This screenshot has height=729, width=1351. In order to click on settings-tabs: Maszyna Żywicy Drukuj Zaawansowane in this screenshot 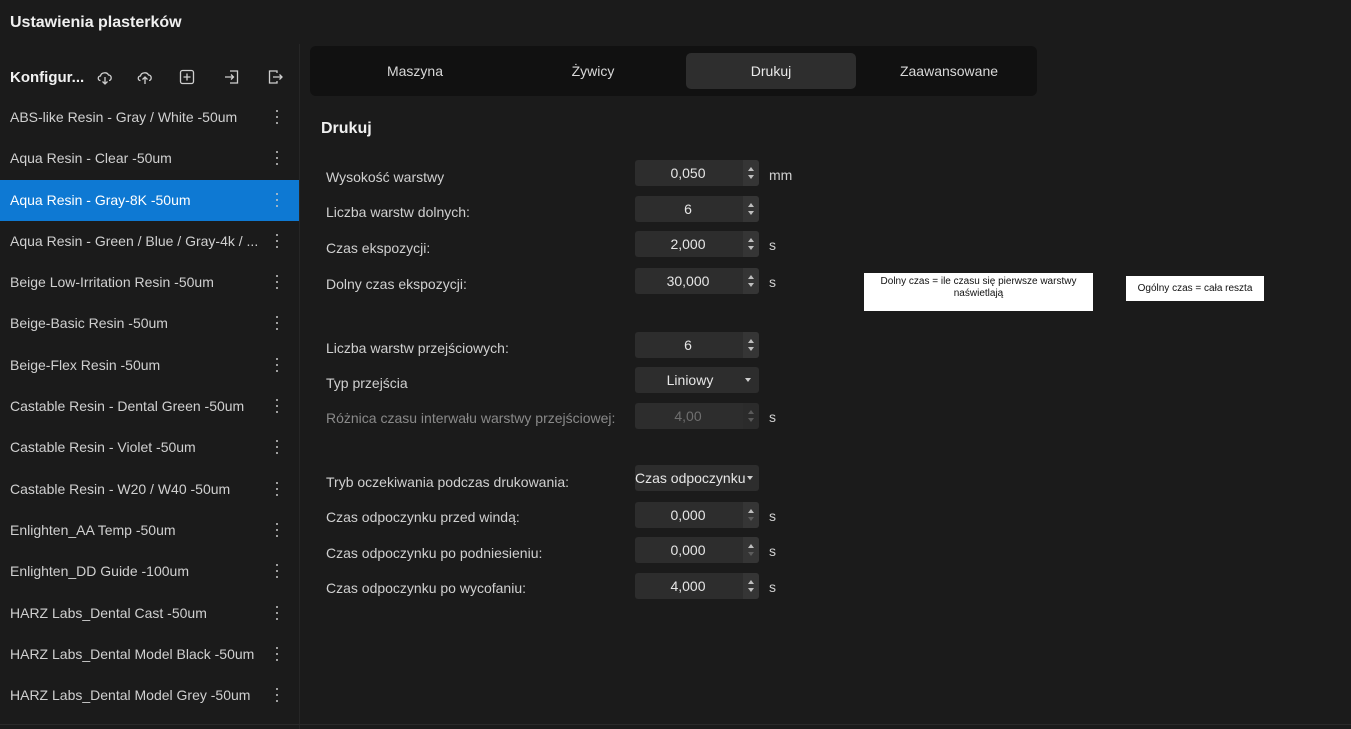, I will do `click(673, 71)`.